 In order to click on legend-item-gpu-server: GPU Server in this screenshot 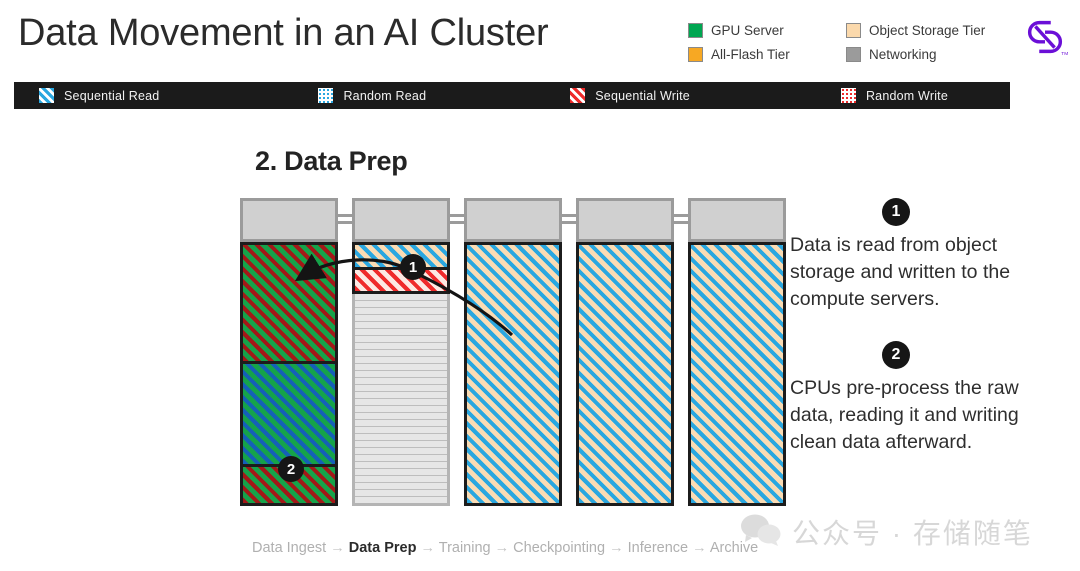, I will do `click(767, 30)`.